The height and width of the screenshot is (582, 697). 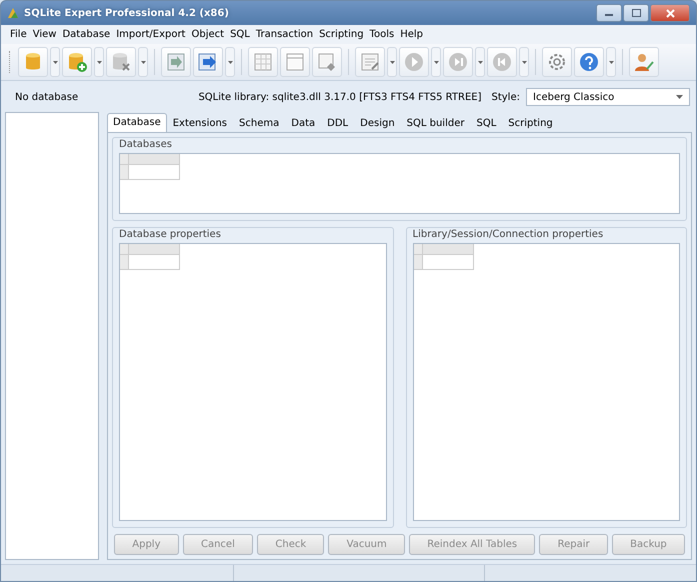 I want to click on menu-item: Help, so click(x=411, y=34).